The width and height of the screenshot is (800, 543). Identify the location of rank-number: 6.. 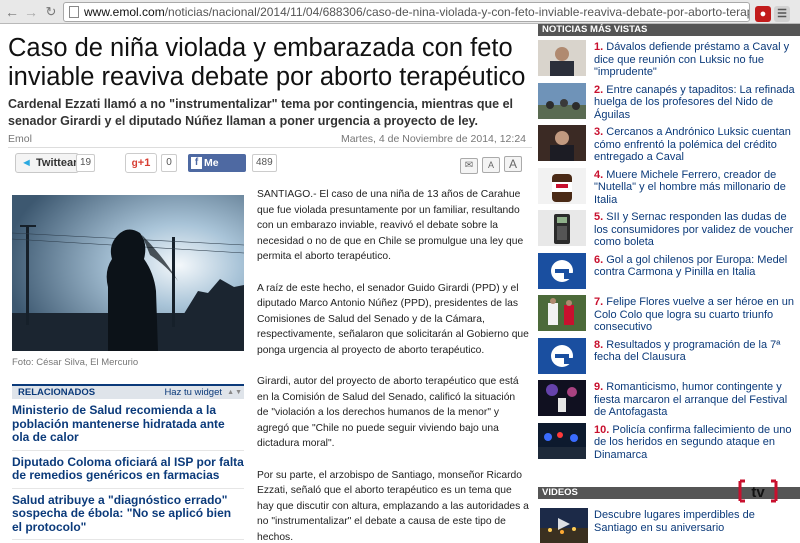
(599, 259).